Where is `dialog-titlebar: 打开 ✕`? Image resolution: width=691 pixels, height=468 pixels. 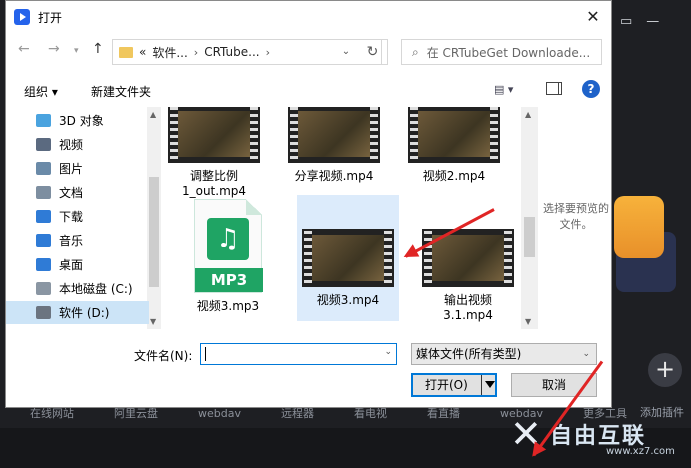 dialog-titlebar: 打开 ✕ is located at coordinates (308, 17).